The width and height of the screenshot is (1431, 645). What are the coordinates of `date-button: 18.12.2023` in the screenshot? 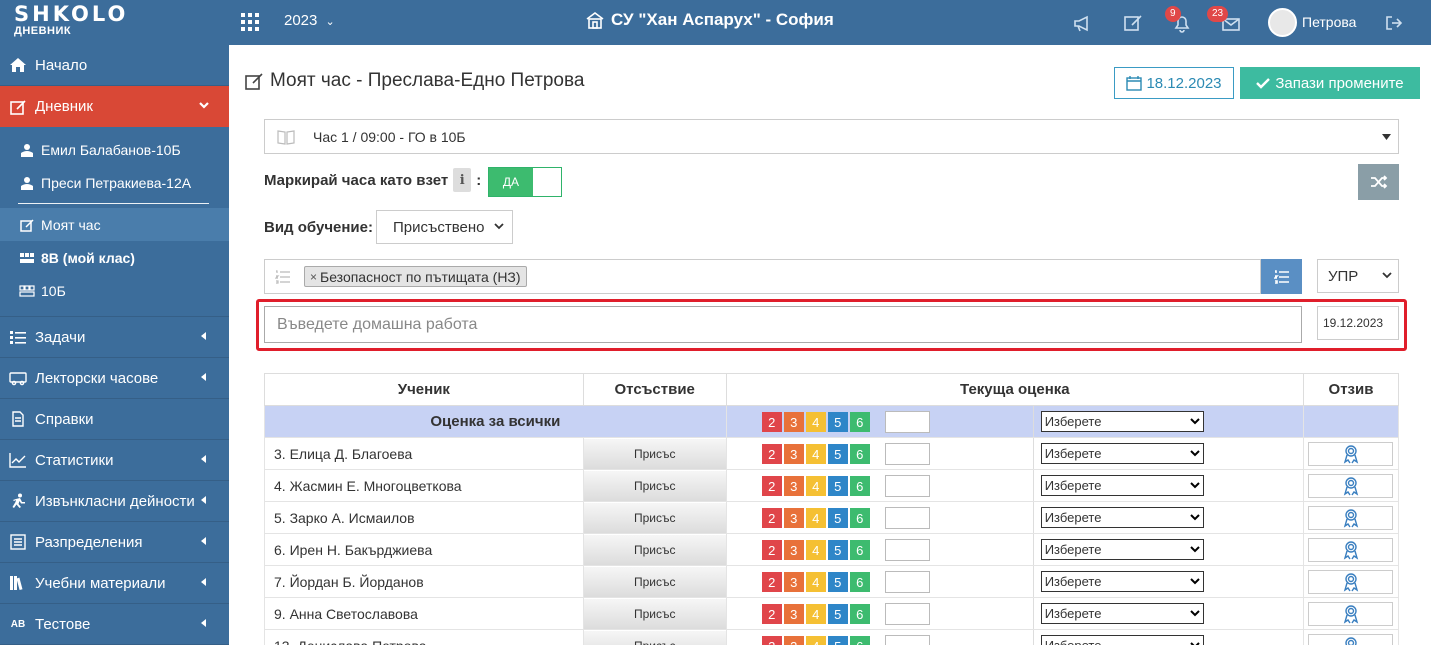 It's located at (1174, 83).